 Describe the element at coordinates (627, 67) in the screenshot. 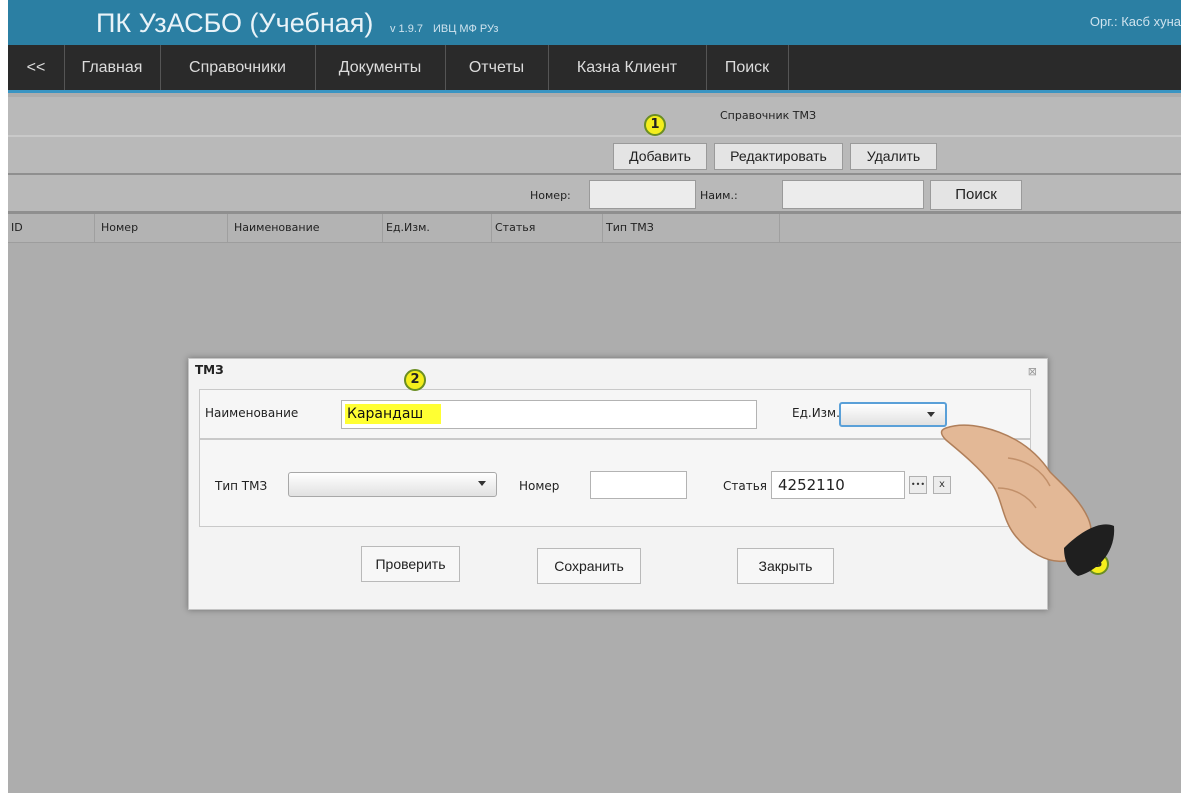

I see `menu-treasury-client: Казна Клиент` at that location.